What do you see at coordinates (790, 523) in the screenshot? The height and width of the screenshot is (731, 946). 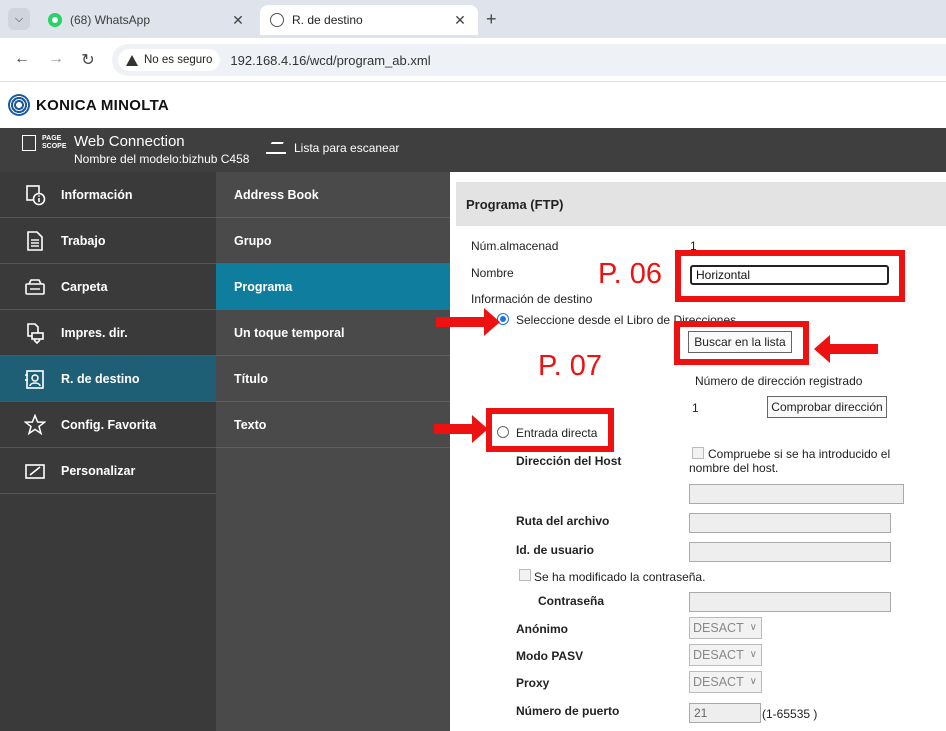 I see `ruta-archivo-input` at bounding box center [790, 523].